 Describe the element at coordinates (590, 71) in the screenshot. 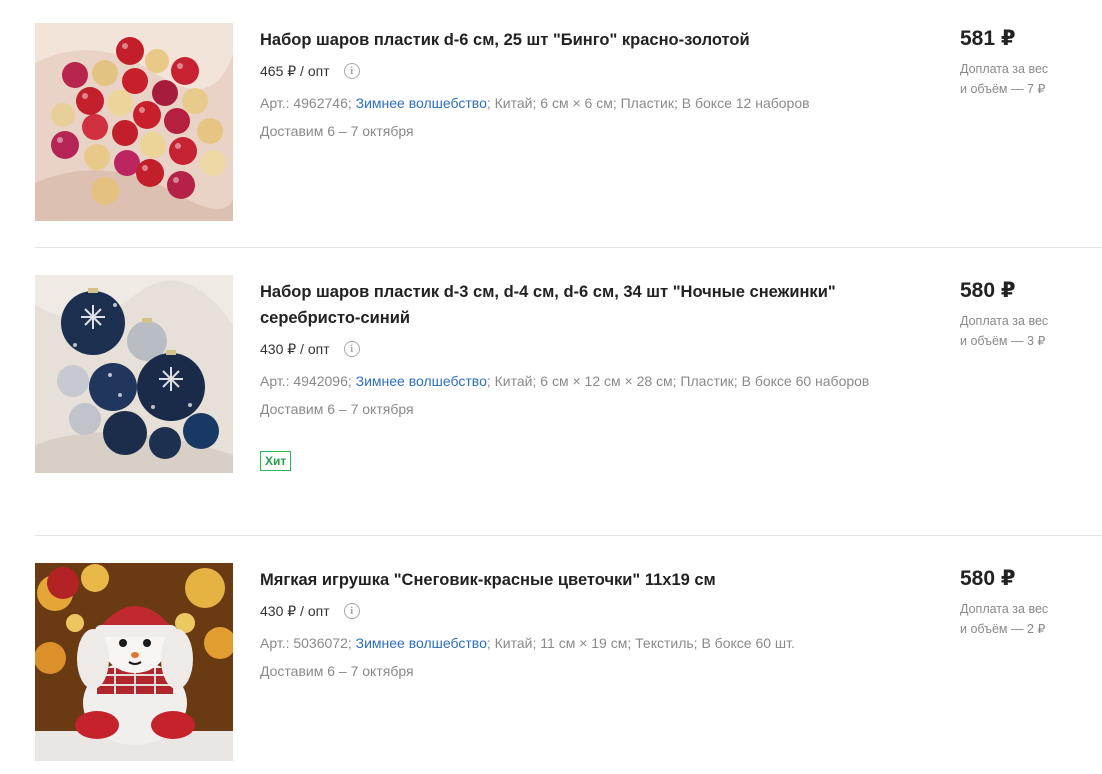

I see `opt-price-row: 465 ₽ / опт i` at that location.